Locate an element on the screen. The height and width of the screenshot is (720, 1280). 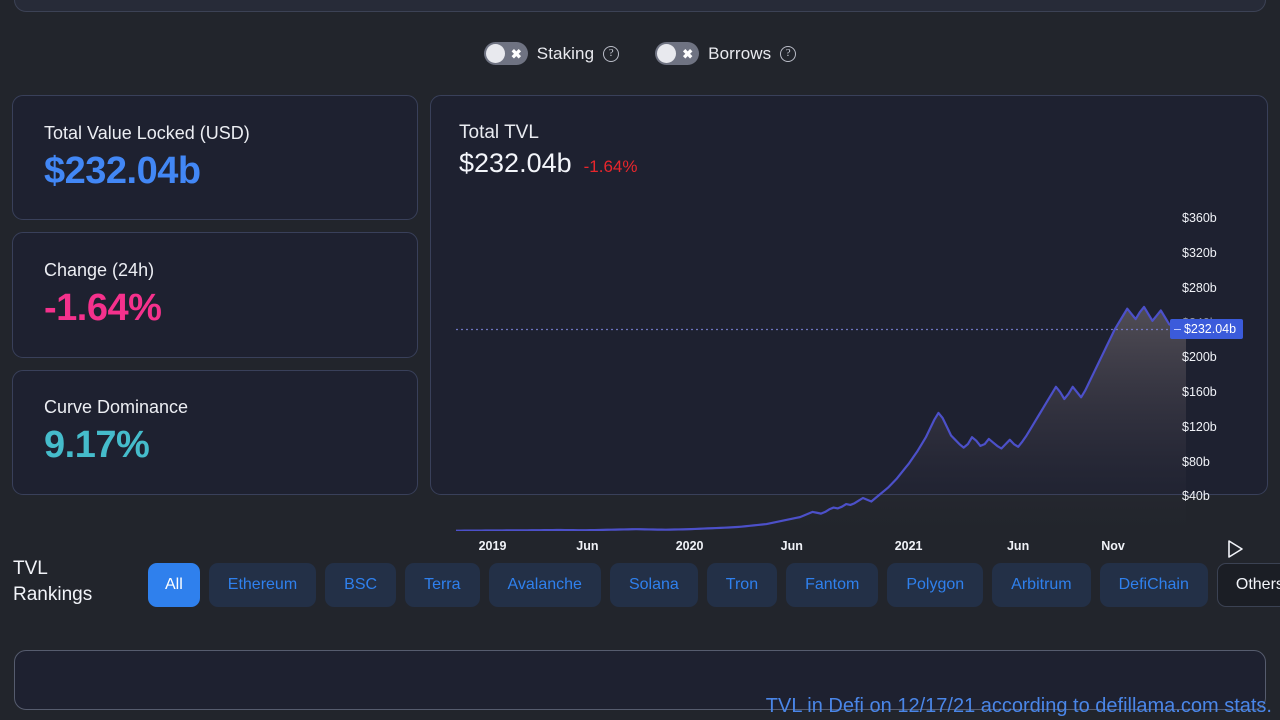
staking-switch: ✖ is located at coordinates (505, 53).